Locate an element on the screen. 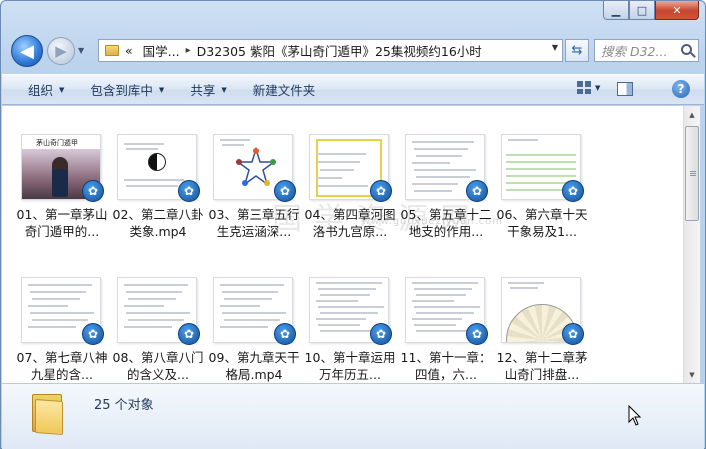  refresh-button: ⇆ is located at coordinates (577, 50).